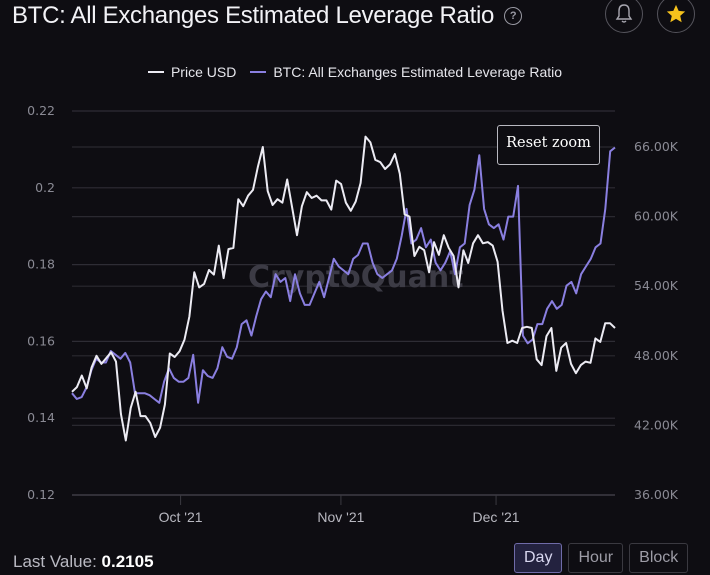 This screenshot has width=710, height=575. I want to click on right-tick-label: 60.00K, so click(656, 216).